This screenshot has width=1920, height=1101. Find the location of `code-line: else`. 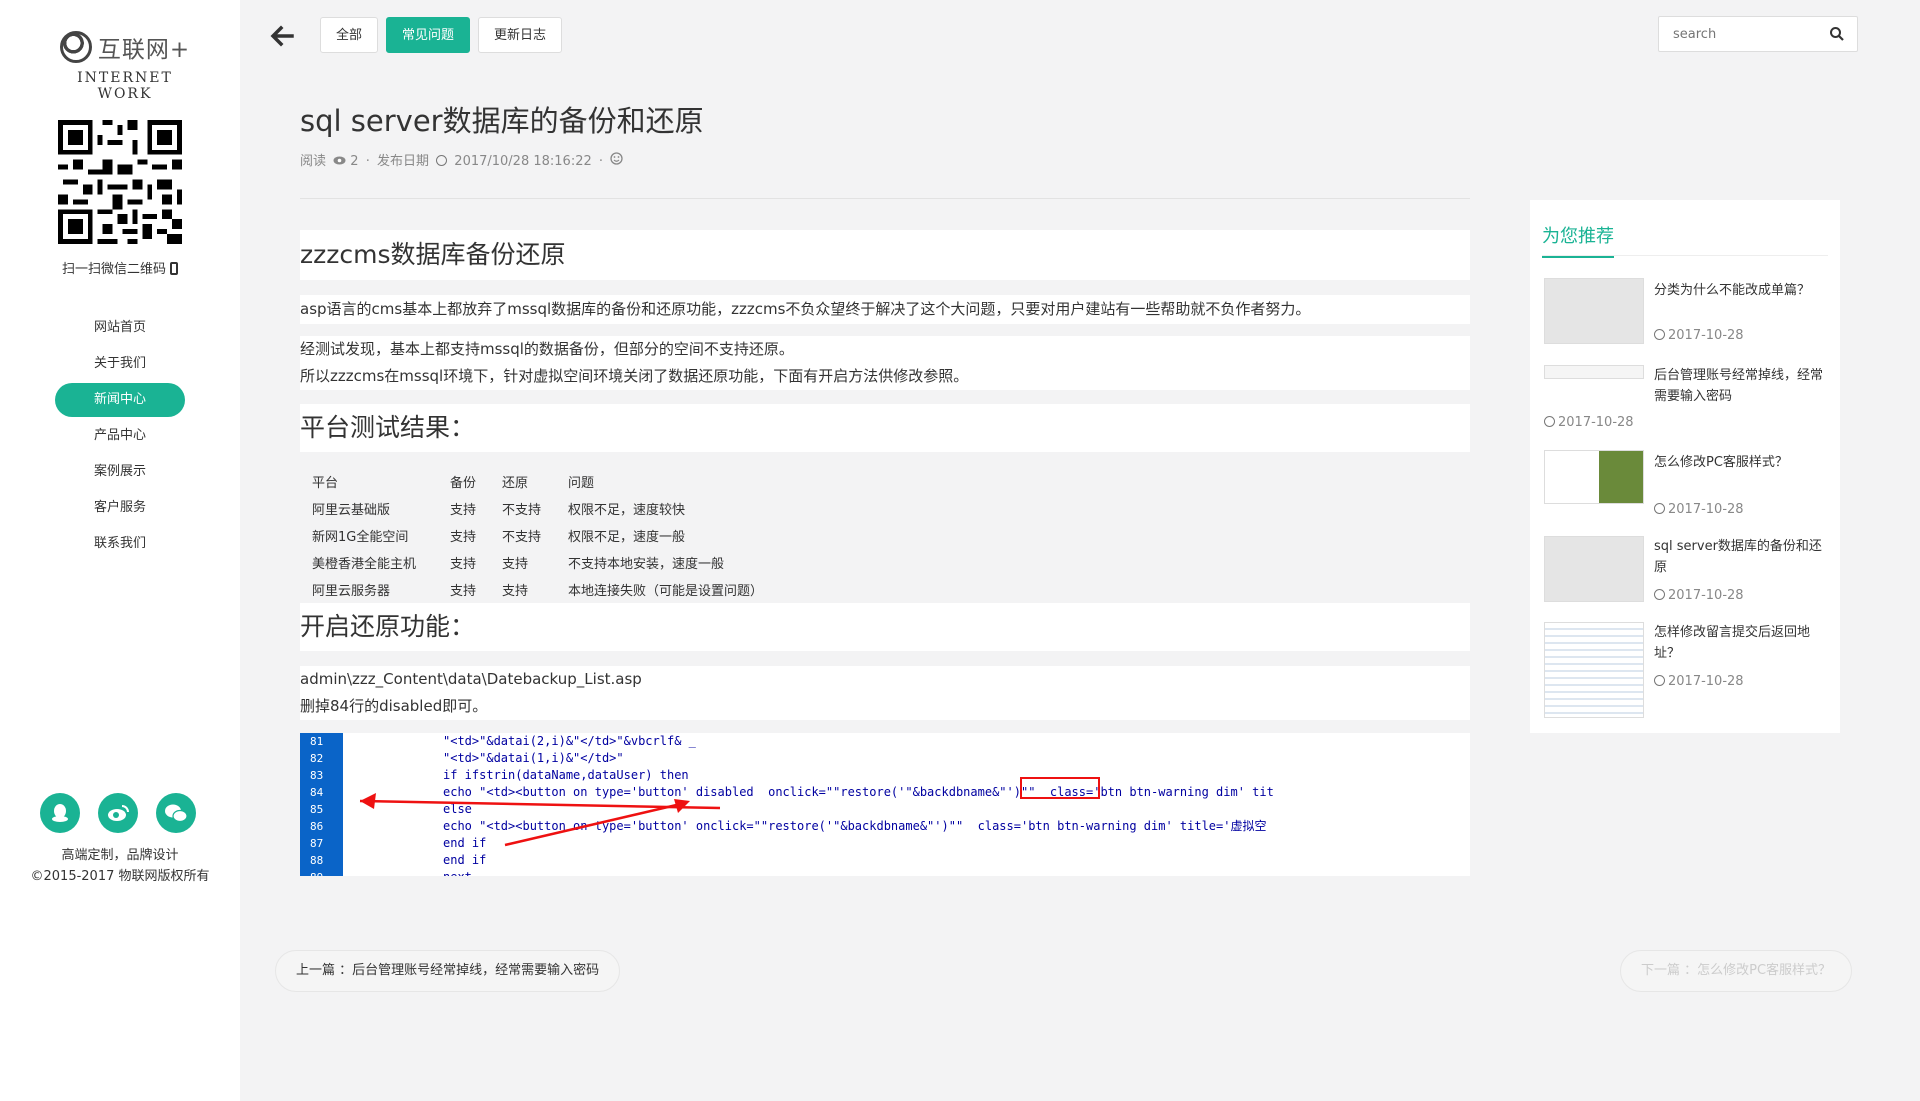

code-line: else is located at coordinates (457, 809).